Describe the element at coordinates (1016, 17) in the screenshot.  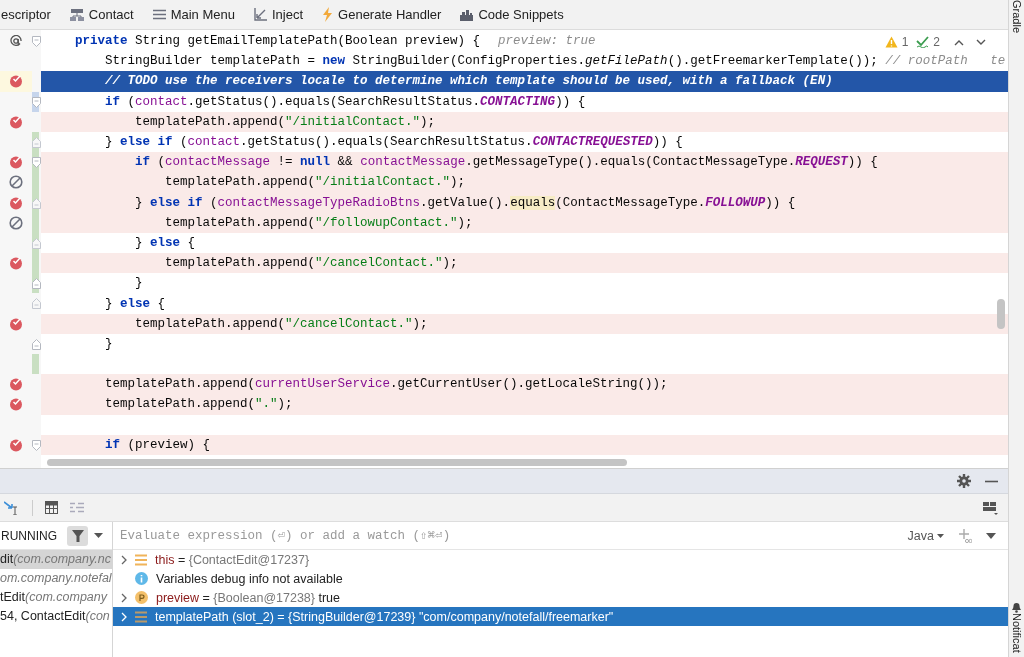
I see `gradle-tab: Gradle` at that location.